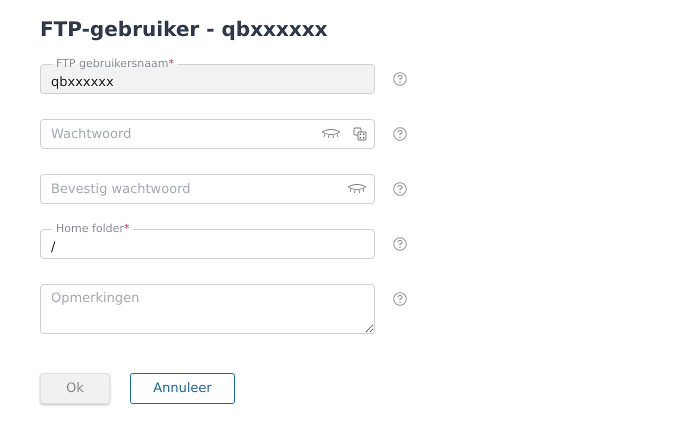 Image resolution: width=675 pixels, height=444 pixels. I want to click on page-title: FTP-gebruiker - qbxxxxxx, so click(184, 29).